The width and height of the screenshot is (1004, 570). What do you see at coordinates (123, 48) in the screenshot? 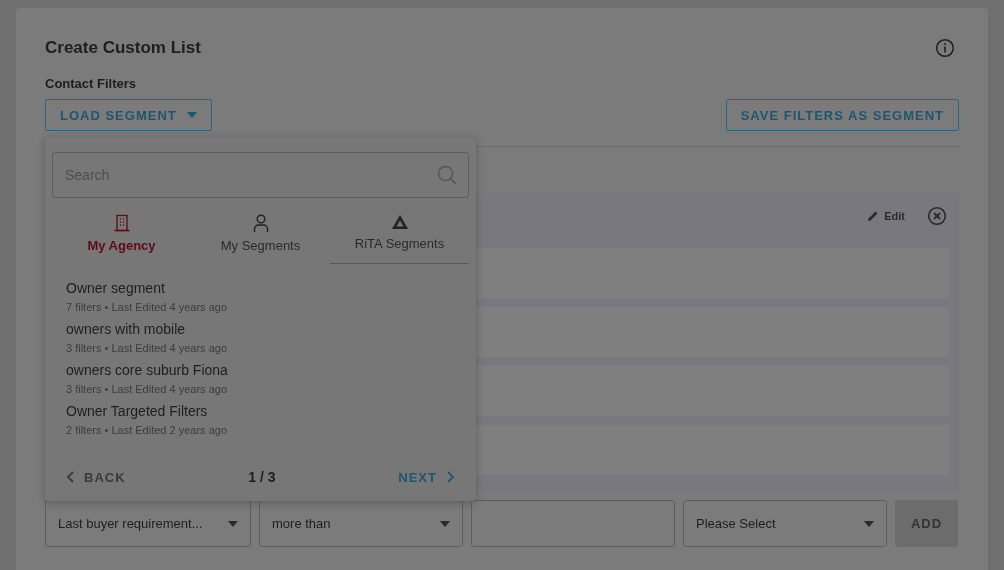
I see `page-title: Create Custom List` at bounding box center [123, 48].